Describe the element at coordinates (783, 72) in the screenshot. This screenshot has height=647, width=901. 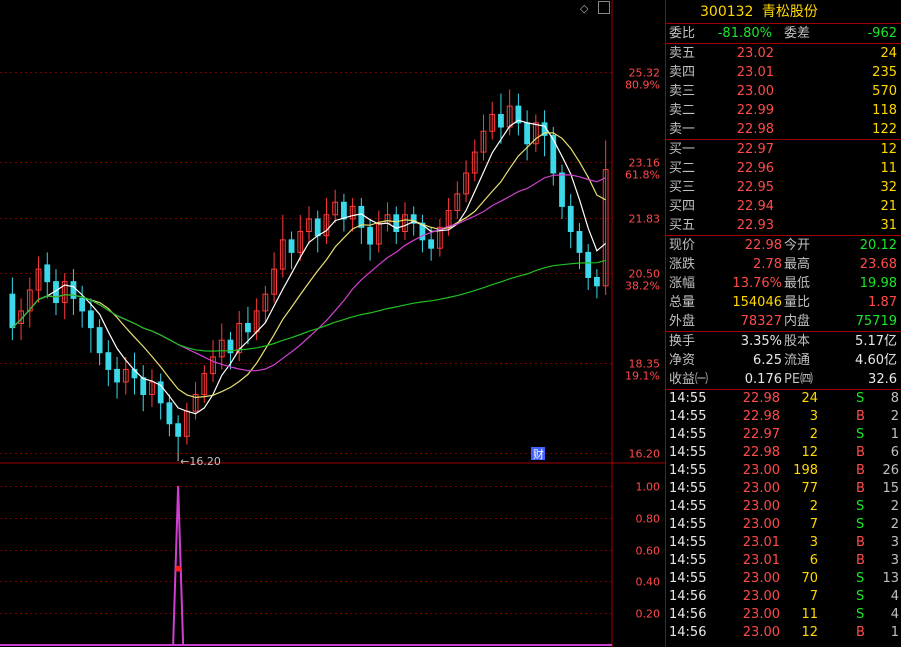
I see `ask-row: 卖四 23.01 235` at that location.